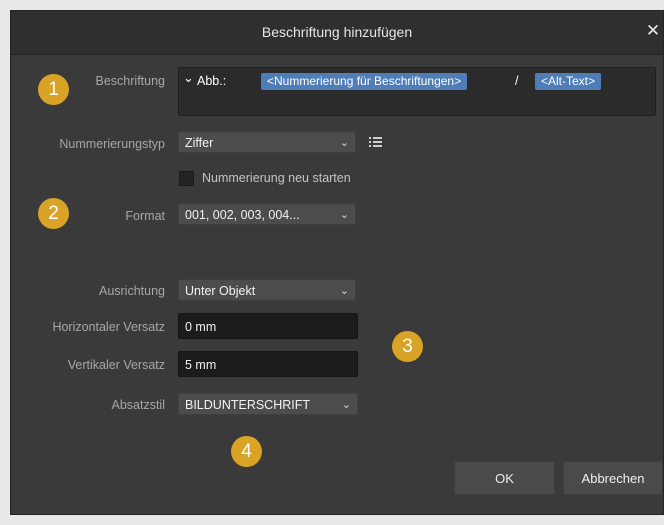 Image resolution: width=664 pixels, height=525 pixels. Describe the element at coordinates (53, 89) in the screenshot. I see `callout-badge-1: 1` at that location.